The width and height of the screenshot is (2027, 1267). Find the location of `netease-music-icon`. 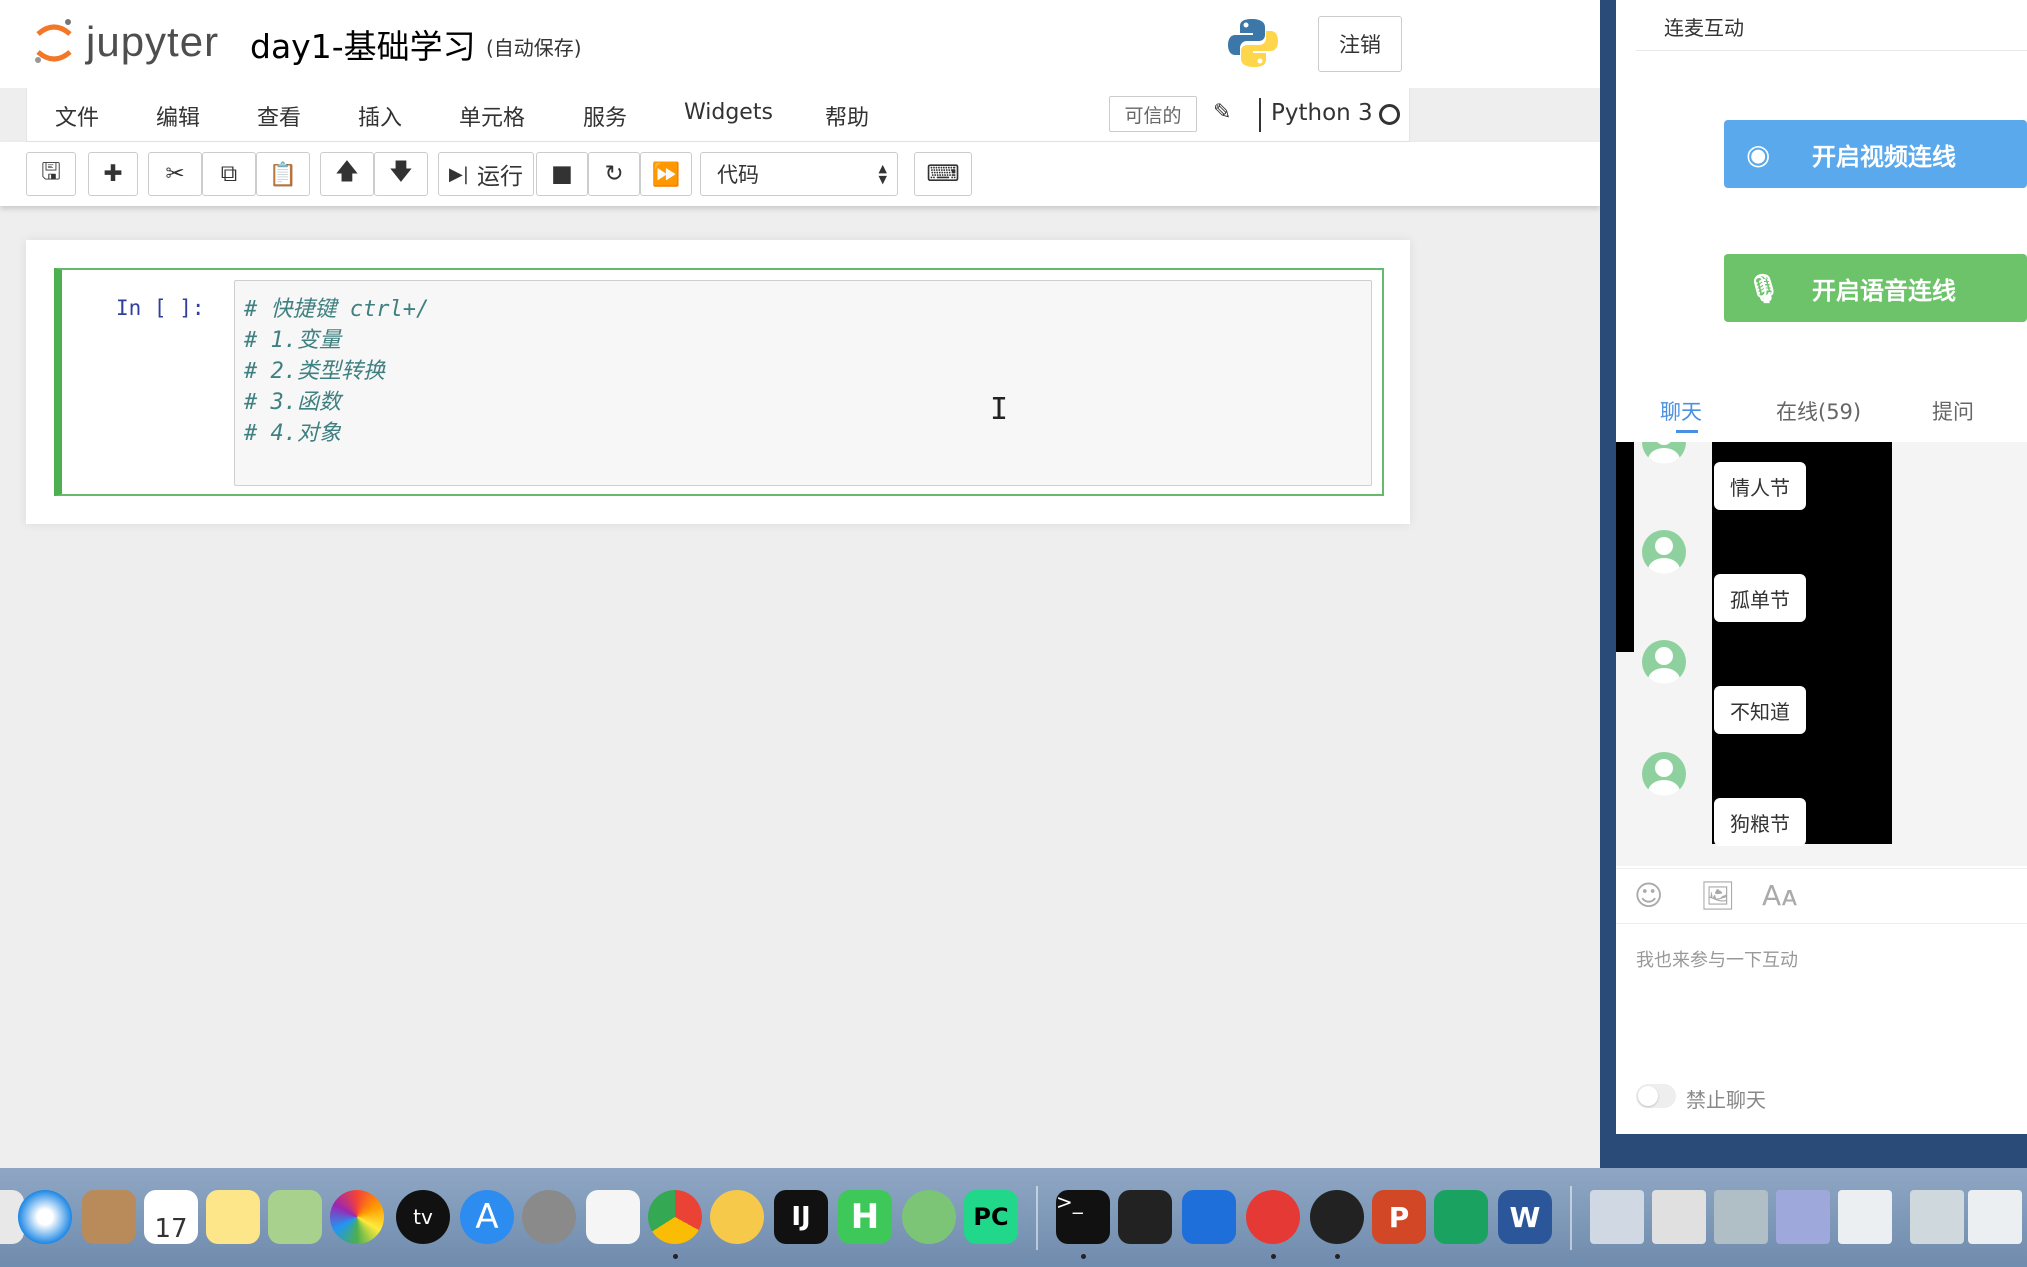

netease-music-icon is located at coordinates (1273, 1217).